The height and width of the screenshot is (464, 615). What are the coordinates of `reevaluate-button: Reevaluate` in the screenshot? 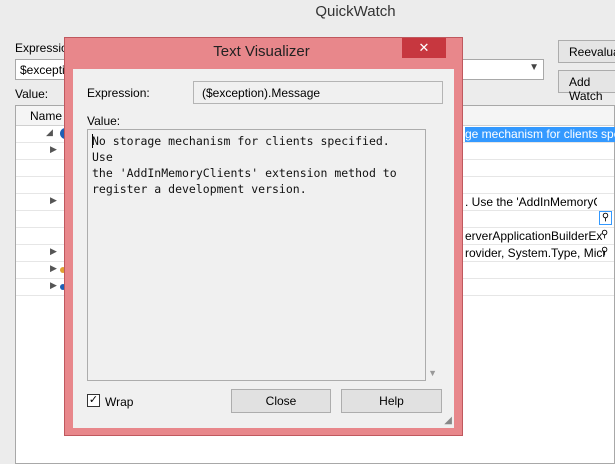 It's located at (586, 51).